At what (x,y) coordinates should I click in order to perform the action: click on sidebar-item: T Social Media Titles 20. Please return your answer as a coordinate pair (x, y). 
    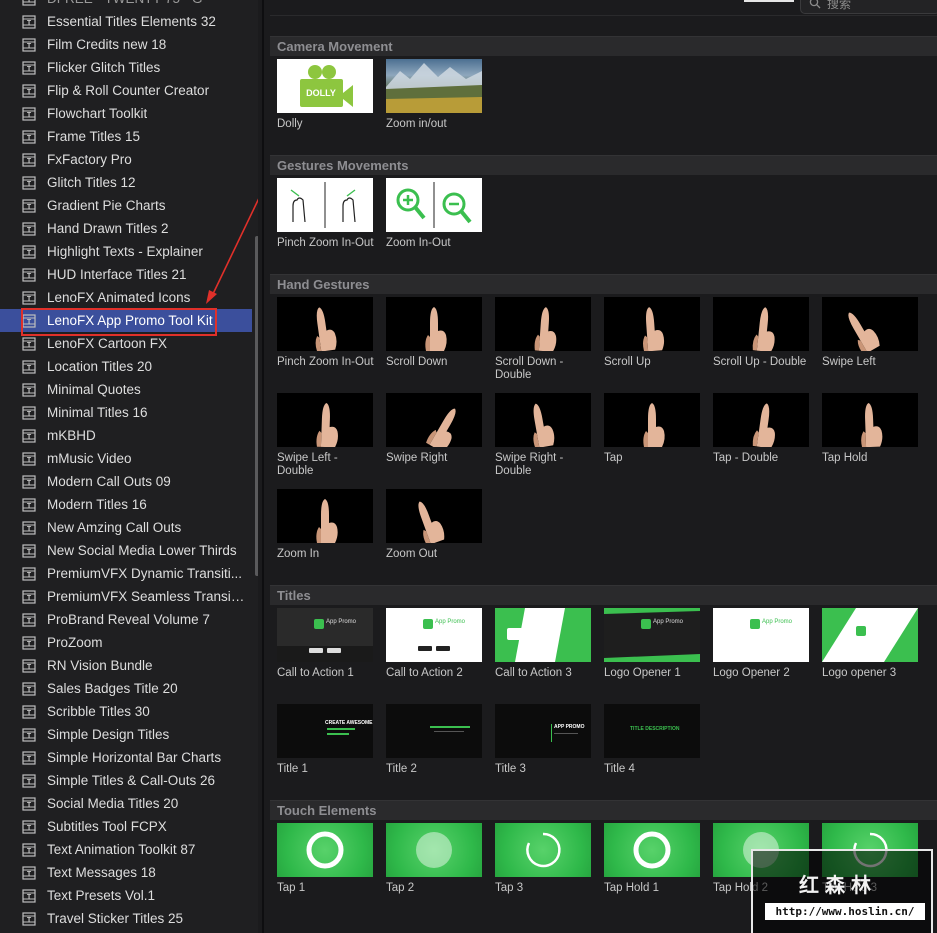
    Looking at the image, I should click on (126, 803).